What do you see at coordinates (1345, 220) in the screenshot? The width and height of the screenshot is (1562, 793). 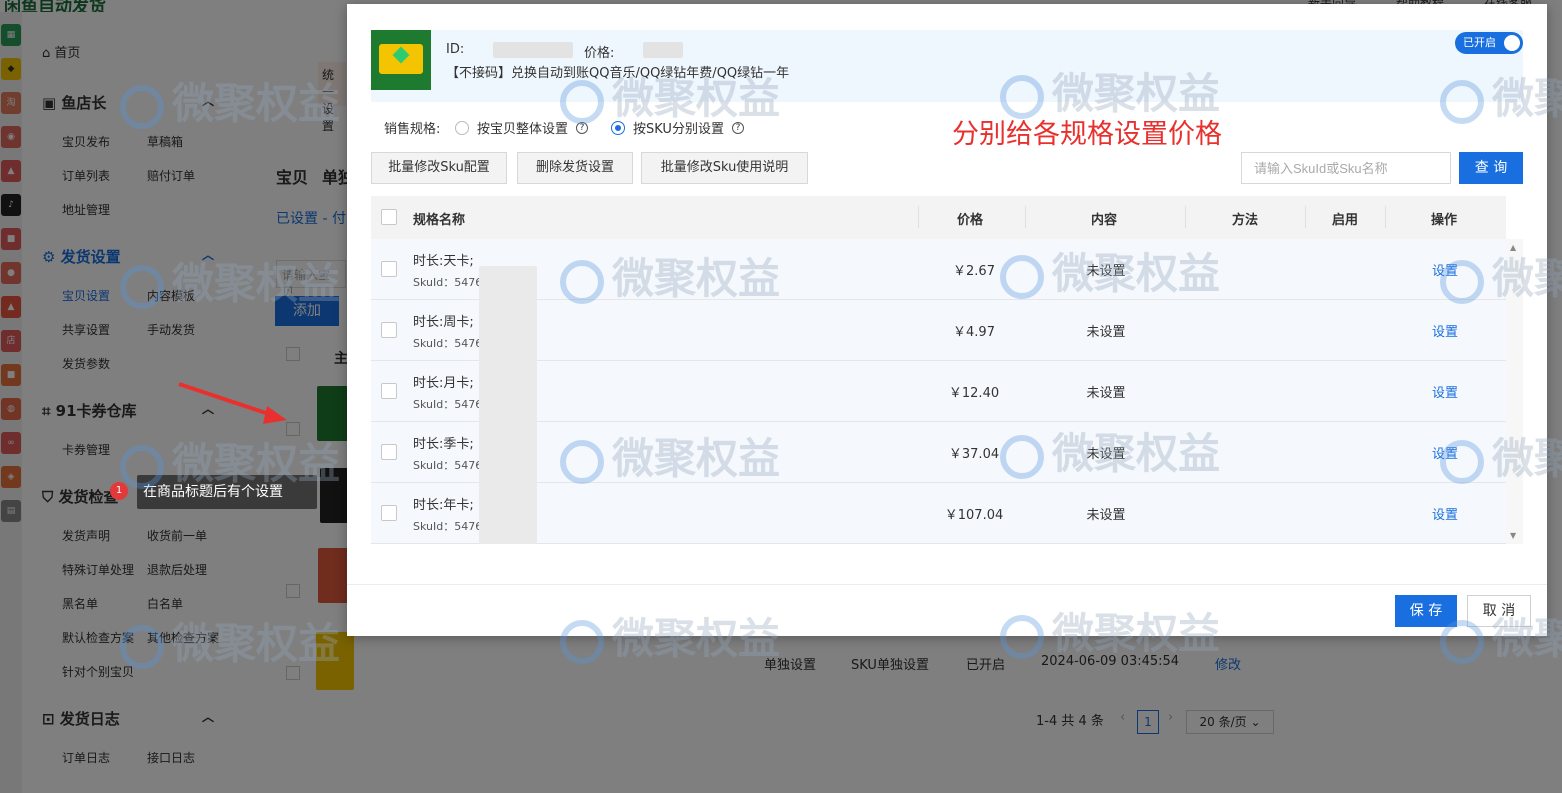 I see `header-enabled: 启用` at bounding box center [1345, 220].